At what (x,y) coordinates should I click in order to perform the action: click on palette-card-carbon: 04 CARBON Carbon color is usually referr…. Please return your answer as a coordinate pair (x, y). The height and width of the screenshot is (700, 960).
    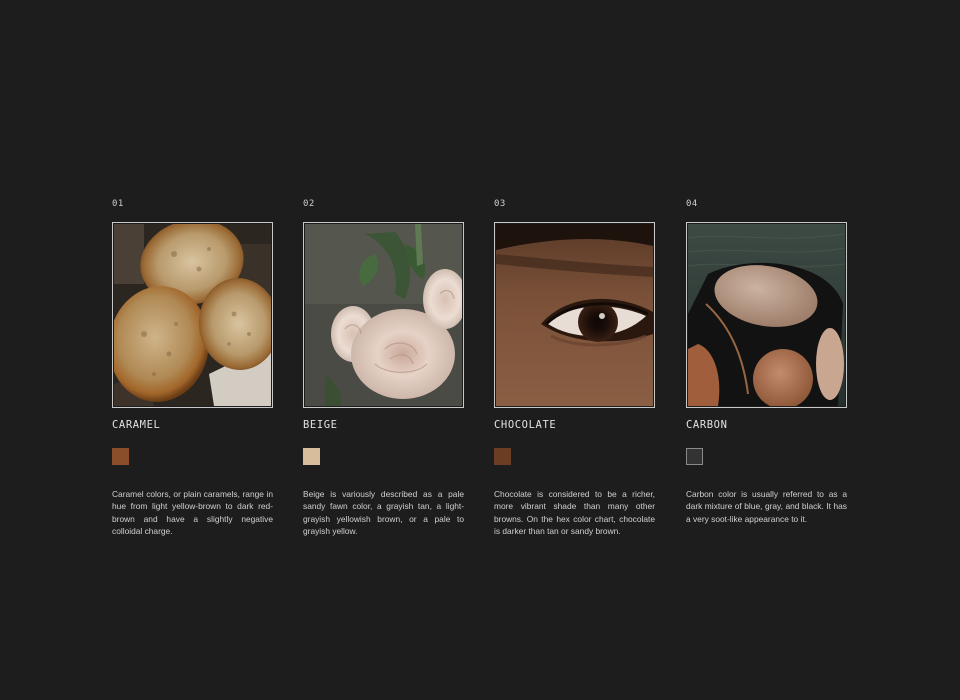
    Looking at the image, I should click on (766, 361).